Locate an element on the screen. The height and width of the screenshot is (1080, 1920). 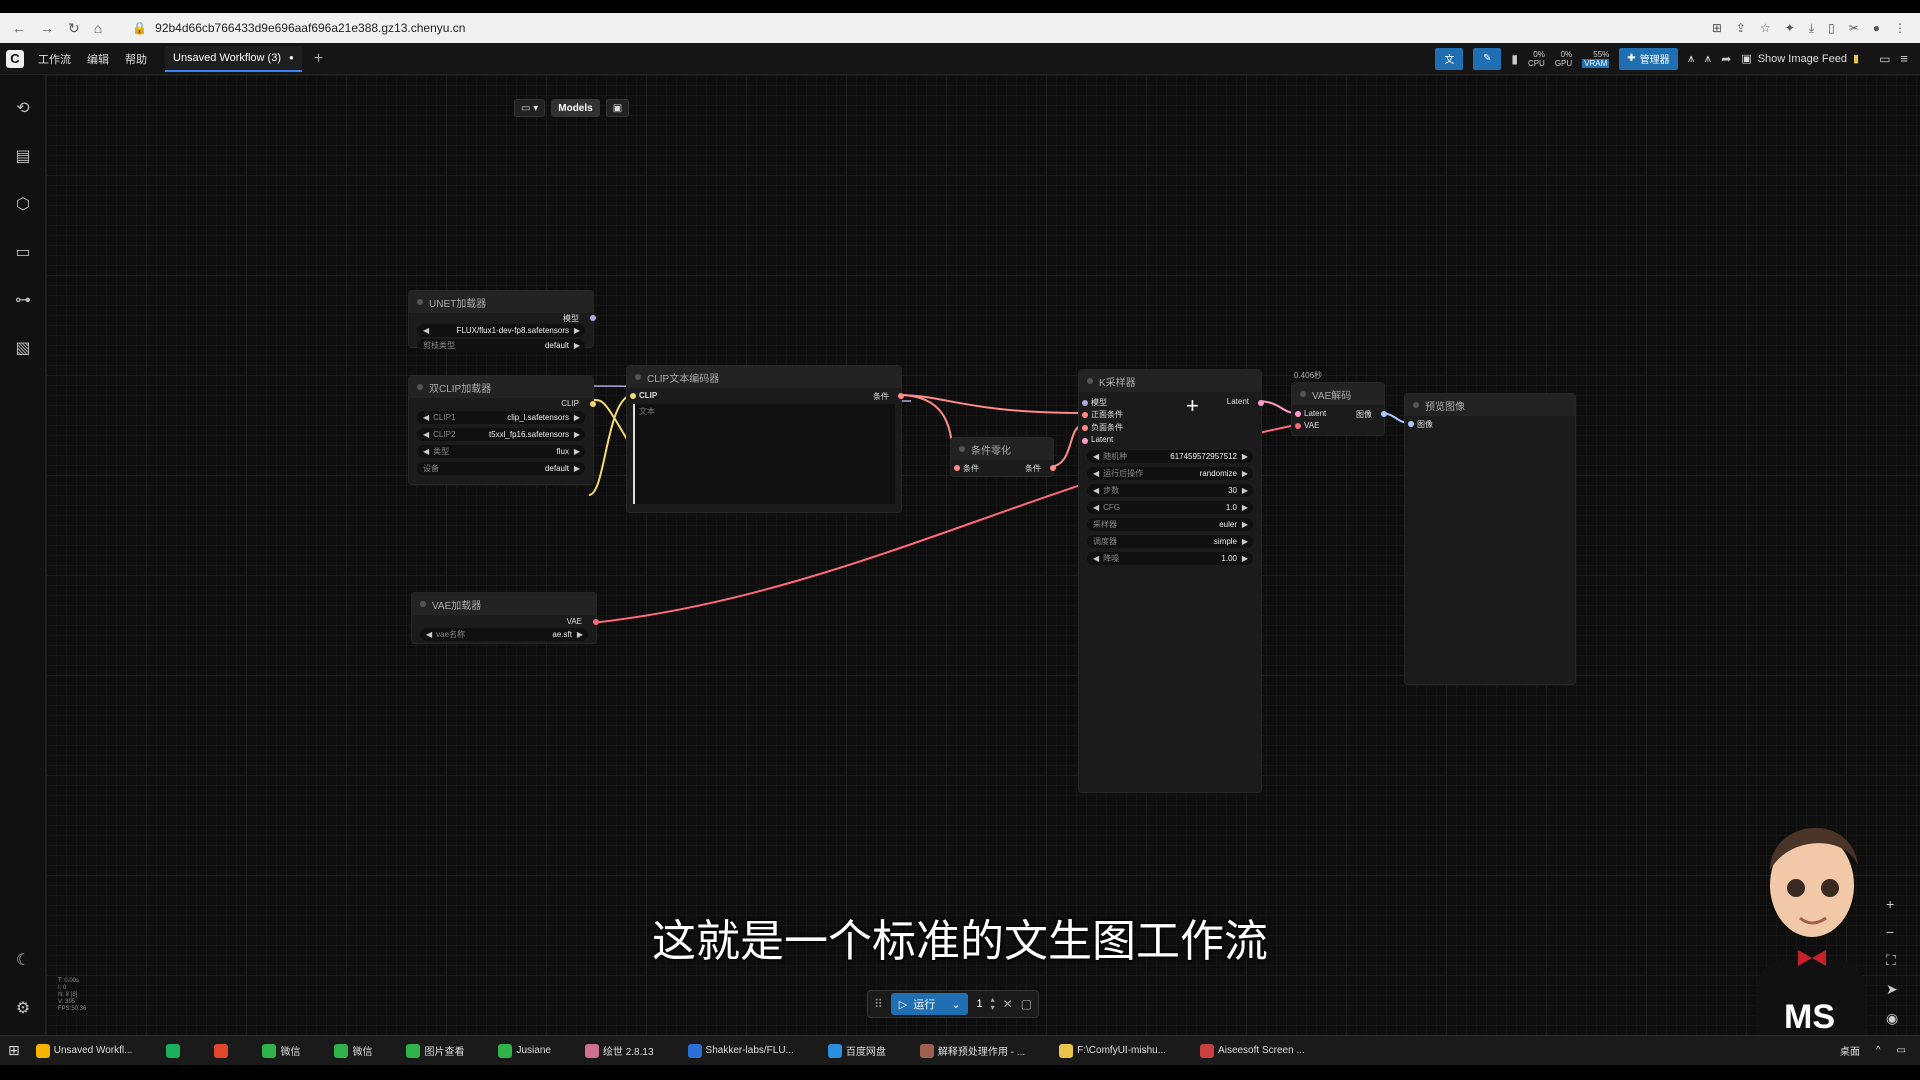
ksampler-latent-output is located at coordinates (1261, 403).